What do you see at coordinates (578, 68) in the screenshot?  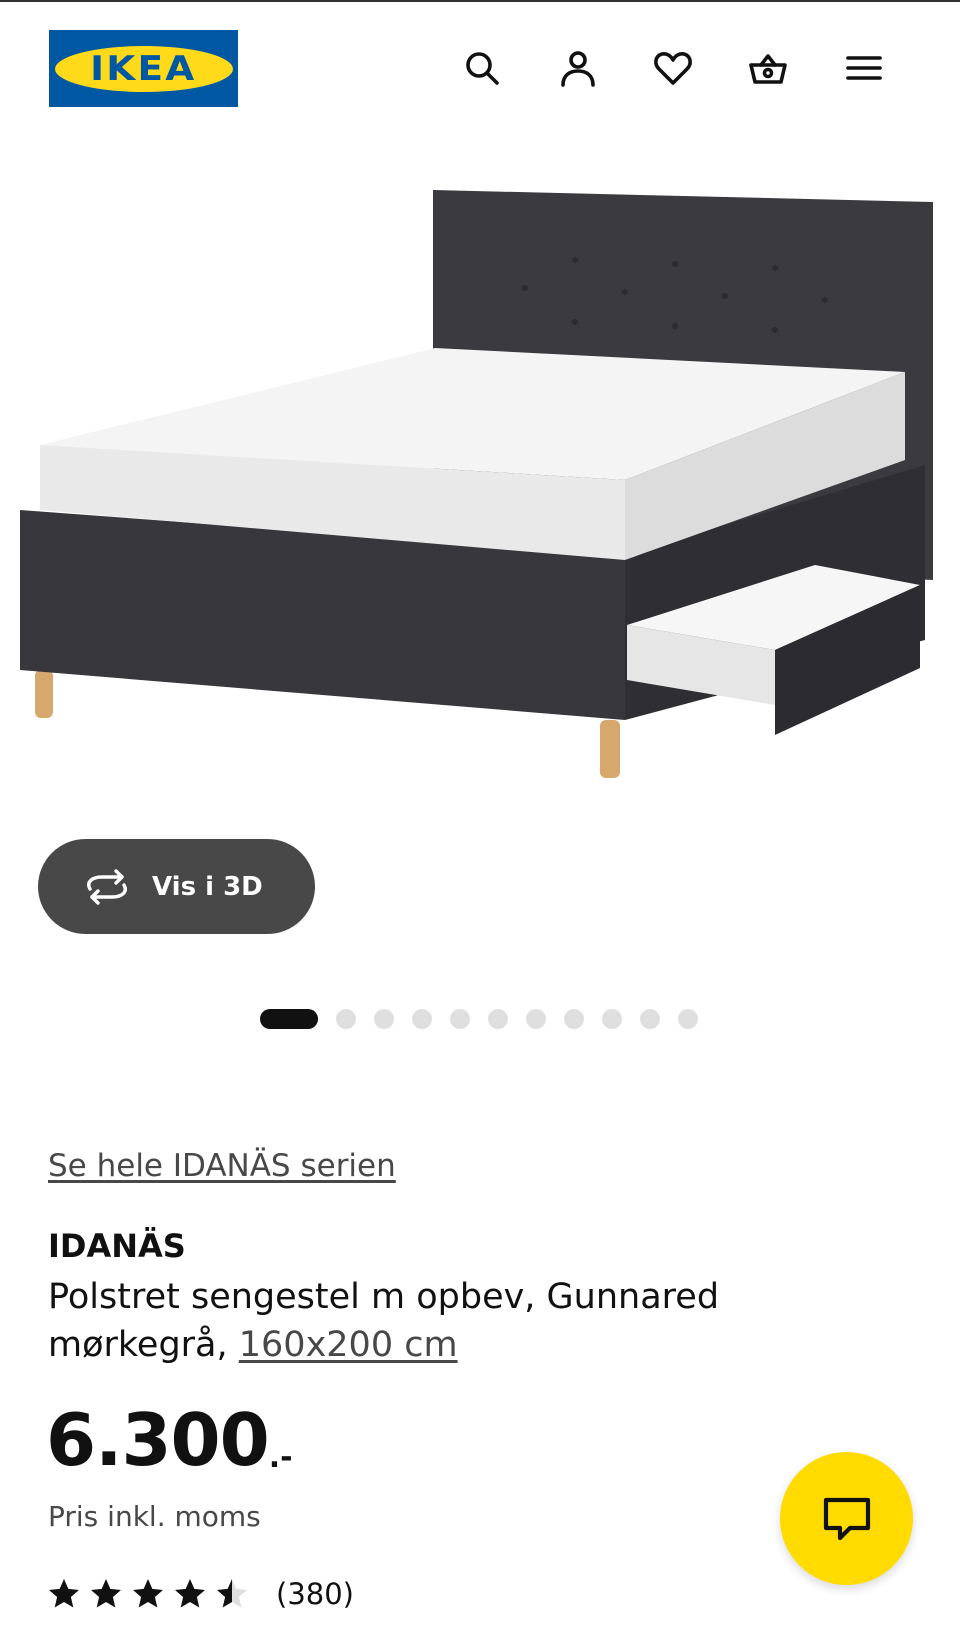 I see `user-icon` at bounding box center [578, 68].